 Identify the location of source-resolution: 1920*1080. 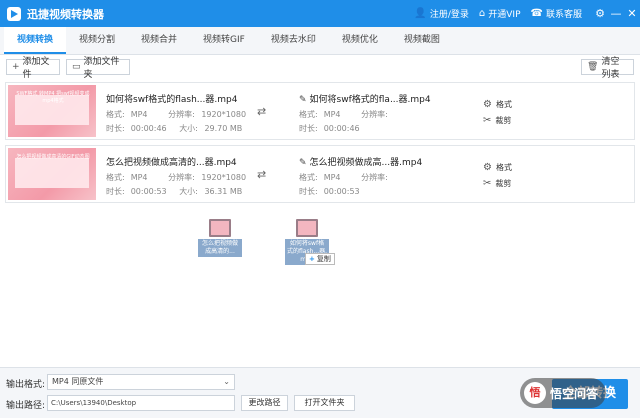
(224, 114).